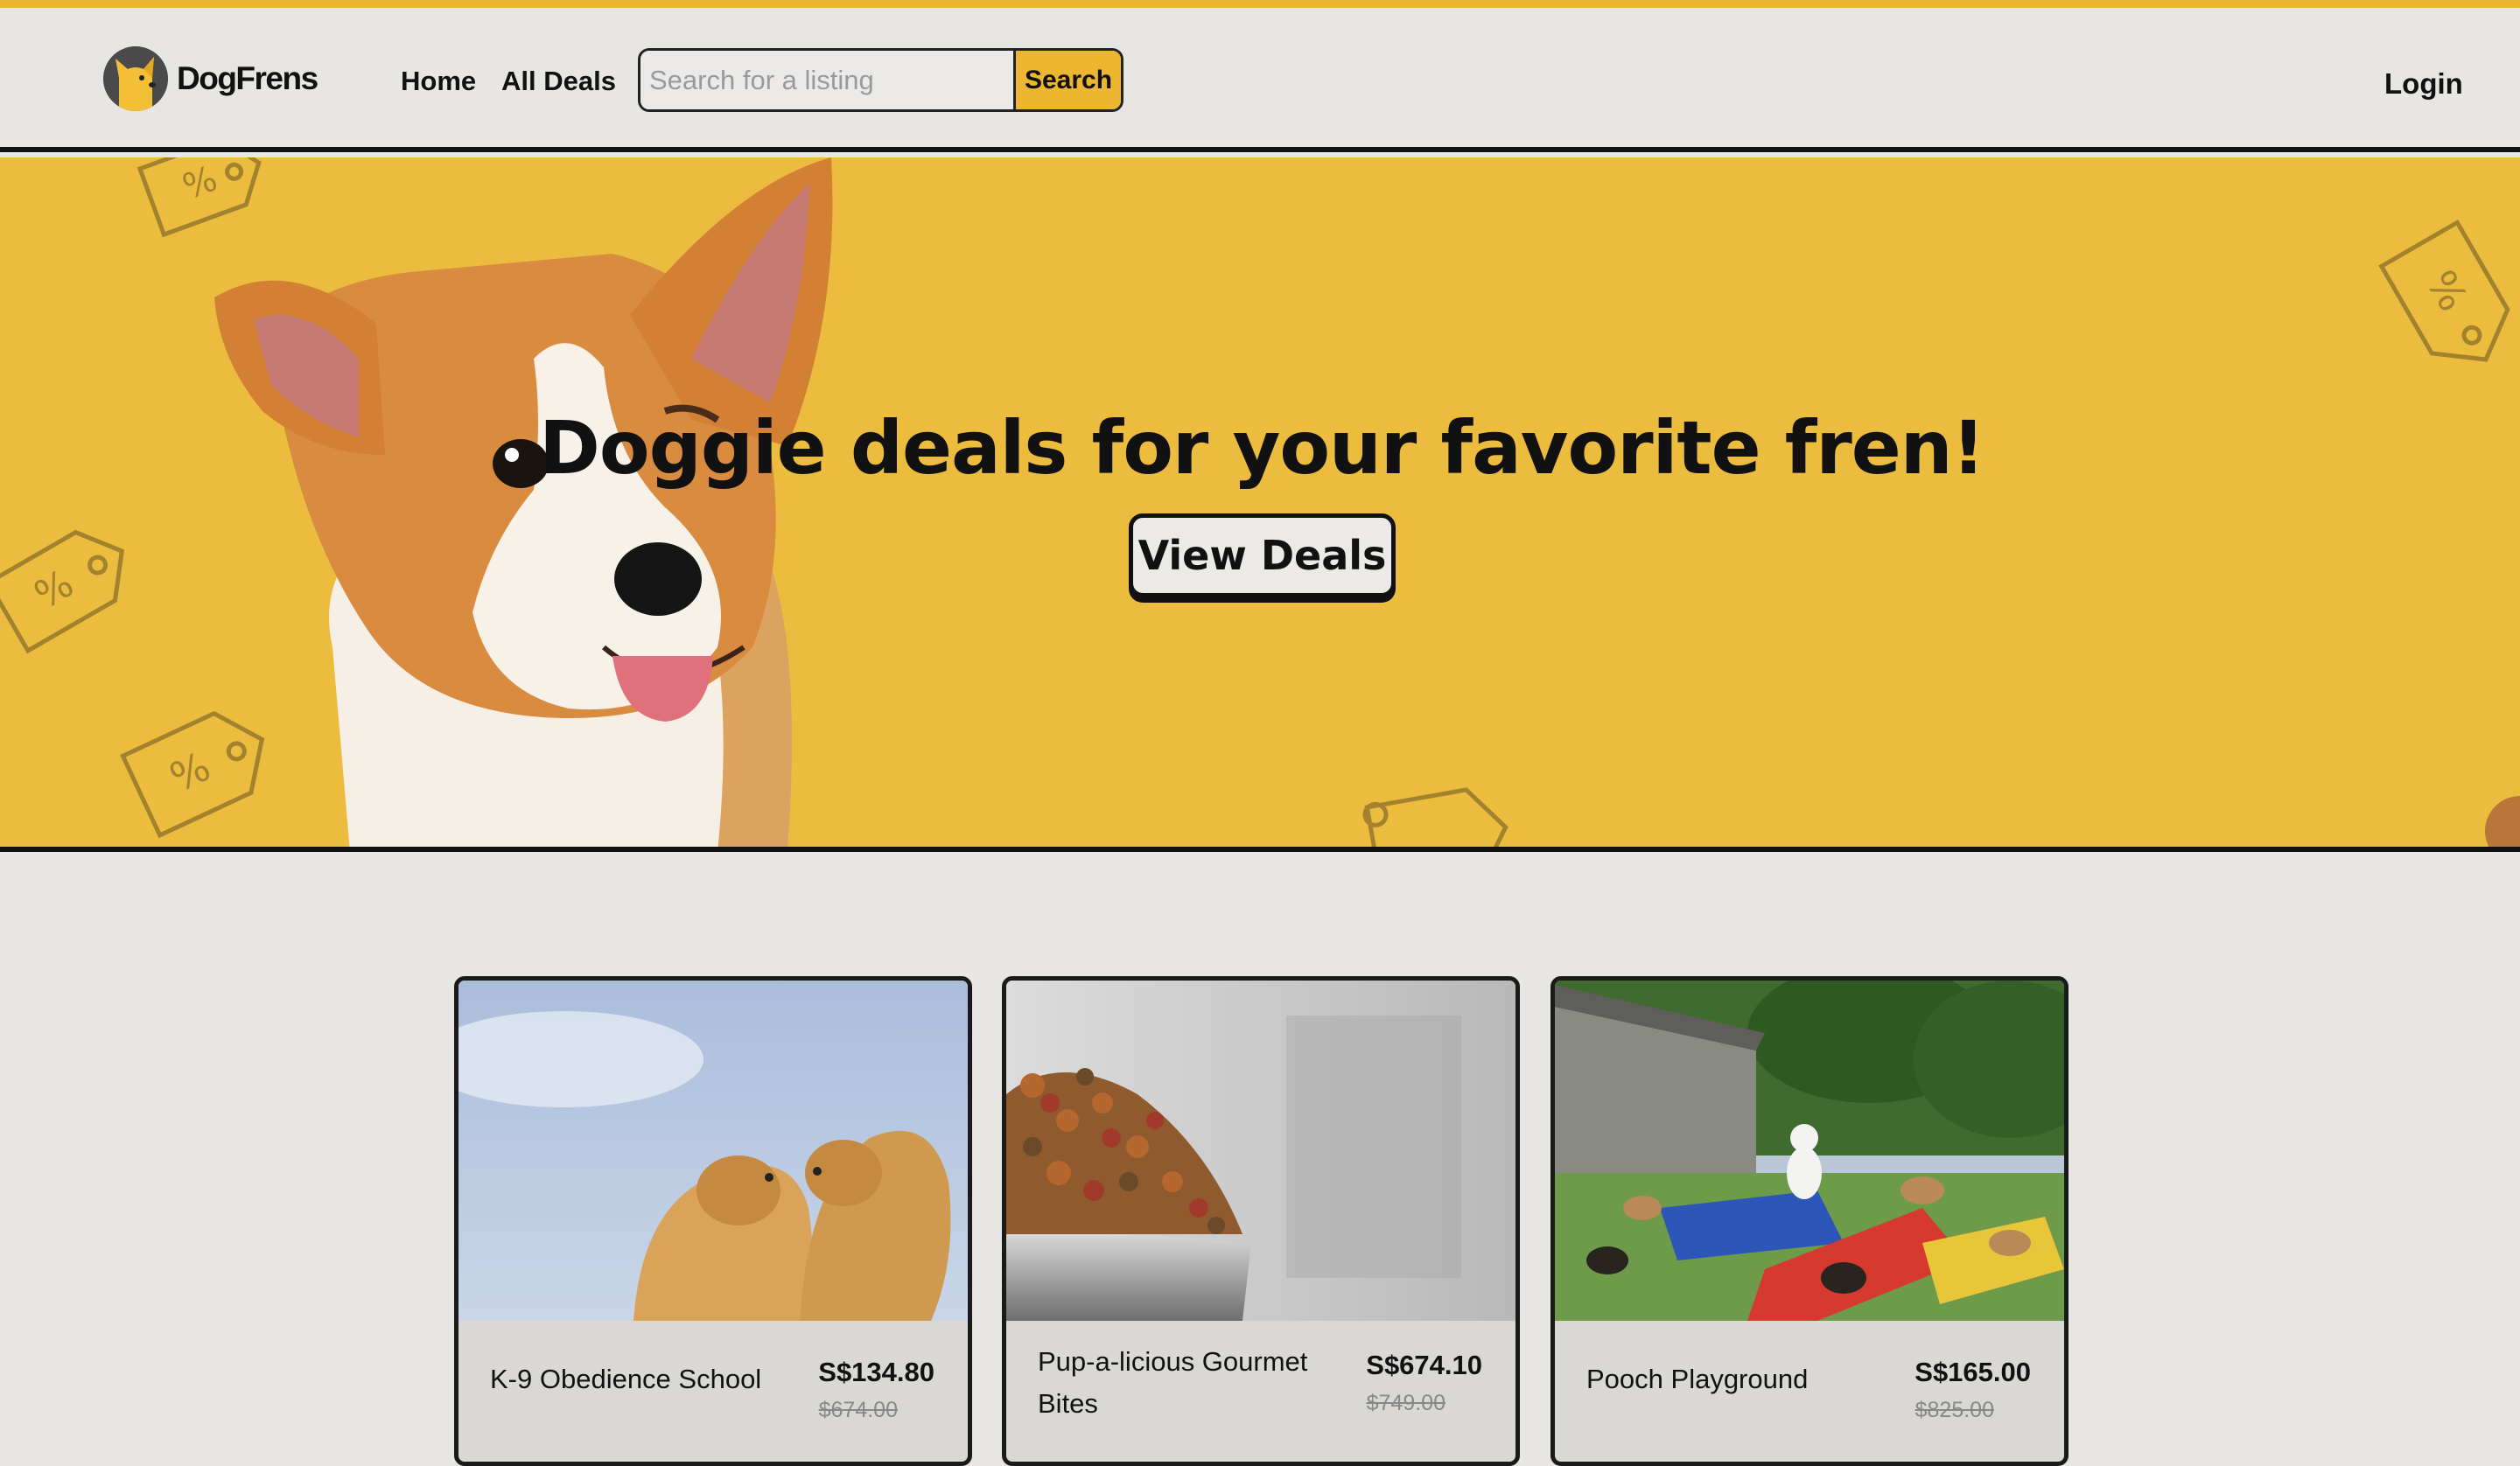  Describe the element at coordinates (1067, 80) in the screenshot. I see `search-button: Search` at that location.